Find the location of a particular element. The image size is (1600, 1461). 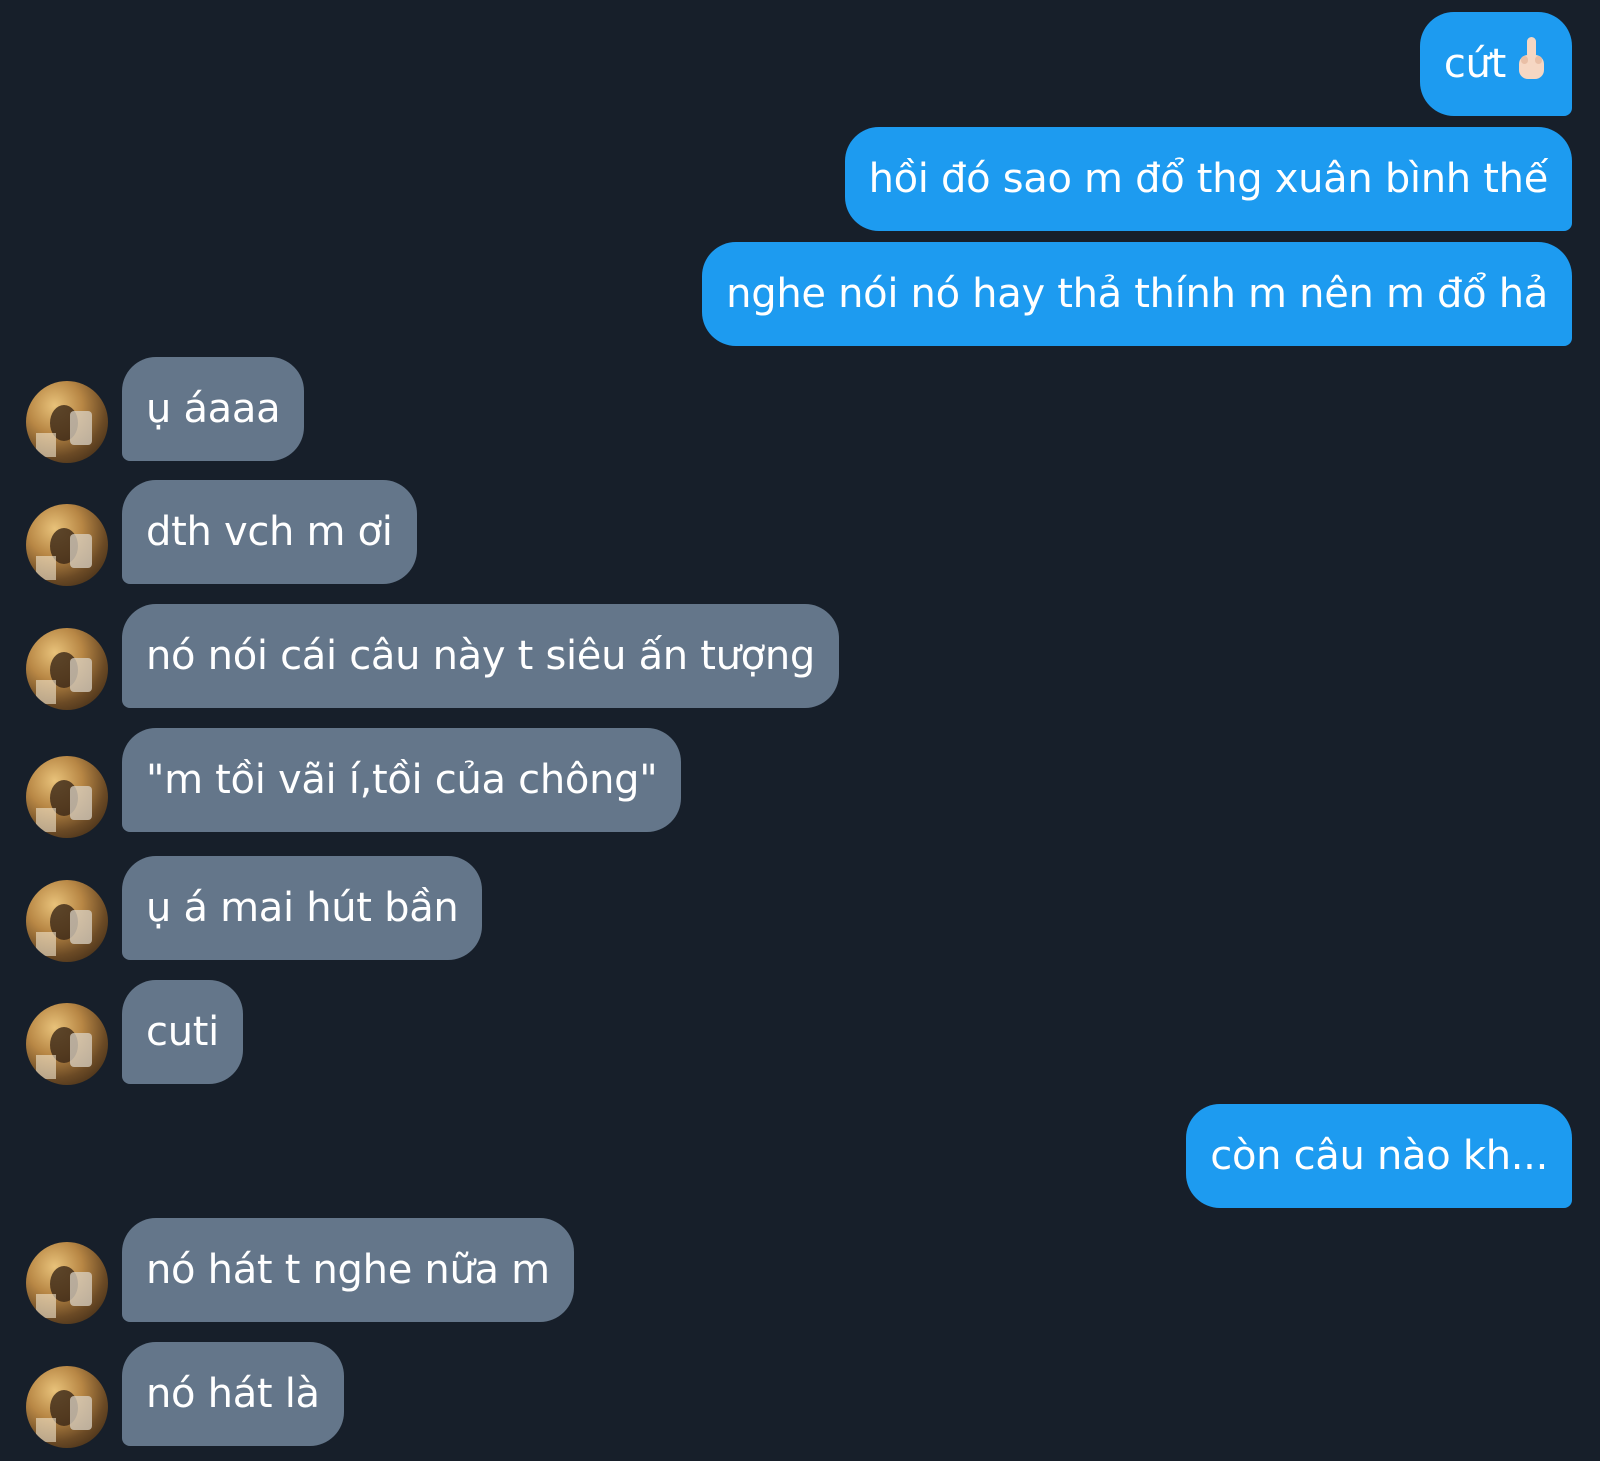

message-outgoing: hồi đó sao m đổ thg xuân bình thế is located at coordinates (1208, 179).